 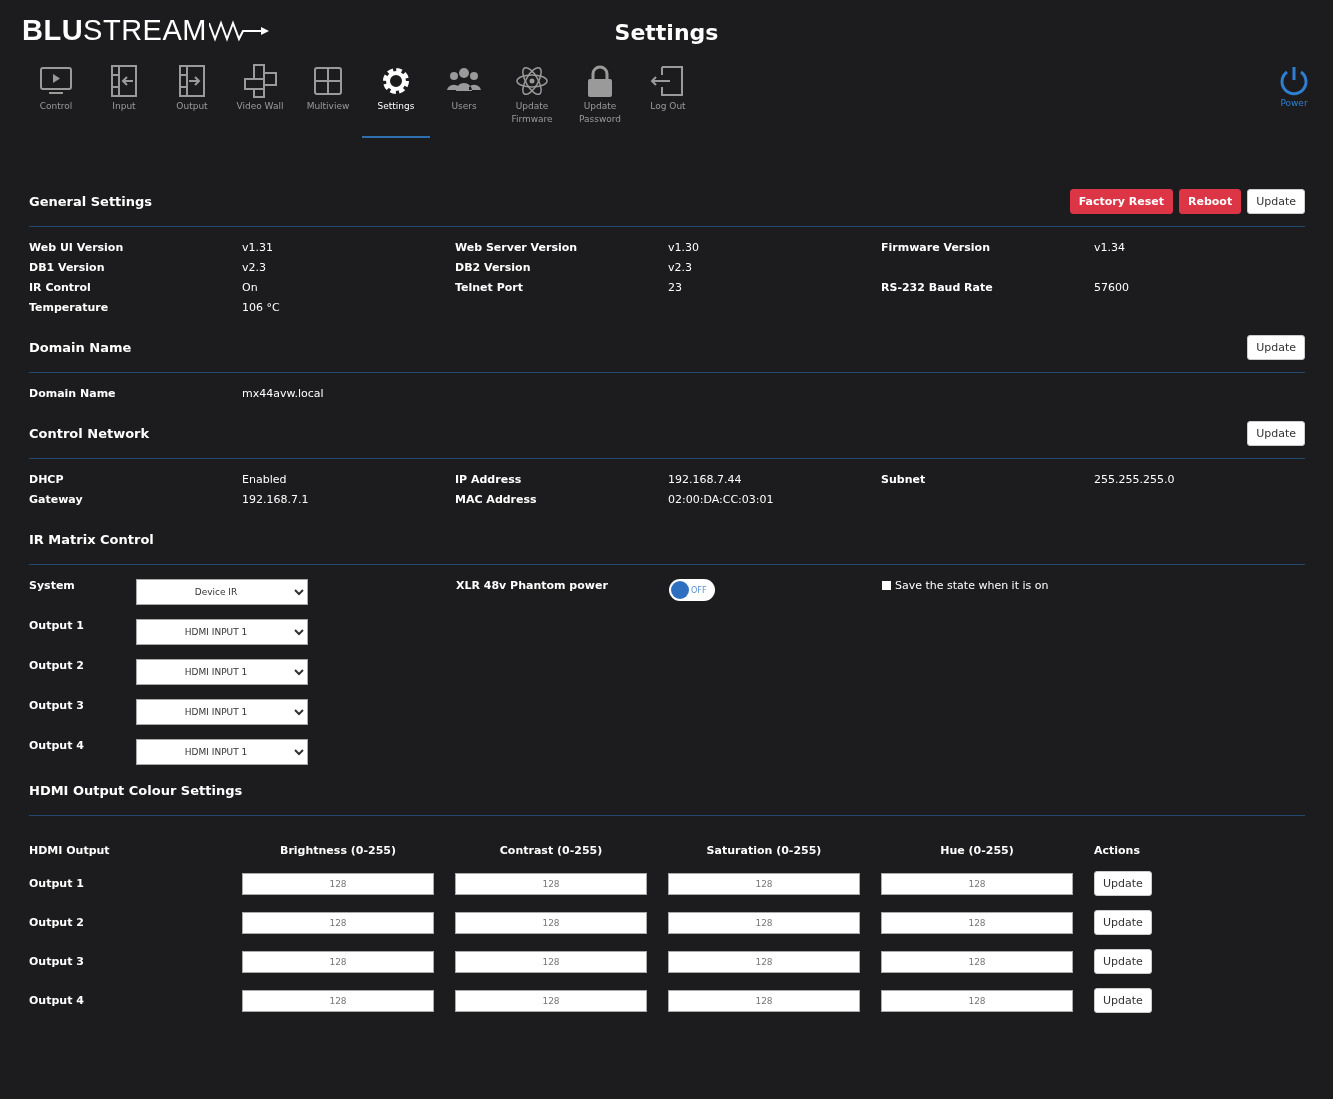 I want to click on field-value: On, so click(x=250, y=287).